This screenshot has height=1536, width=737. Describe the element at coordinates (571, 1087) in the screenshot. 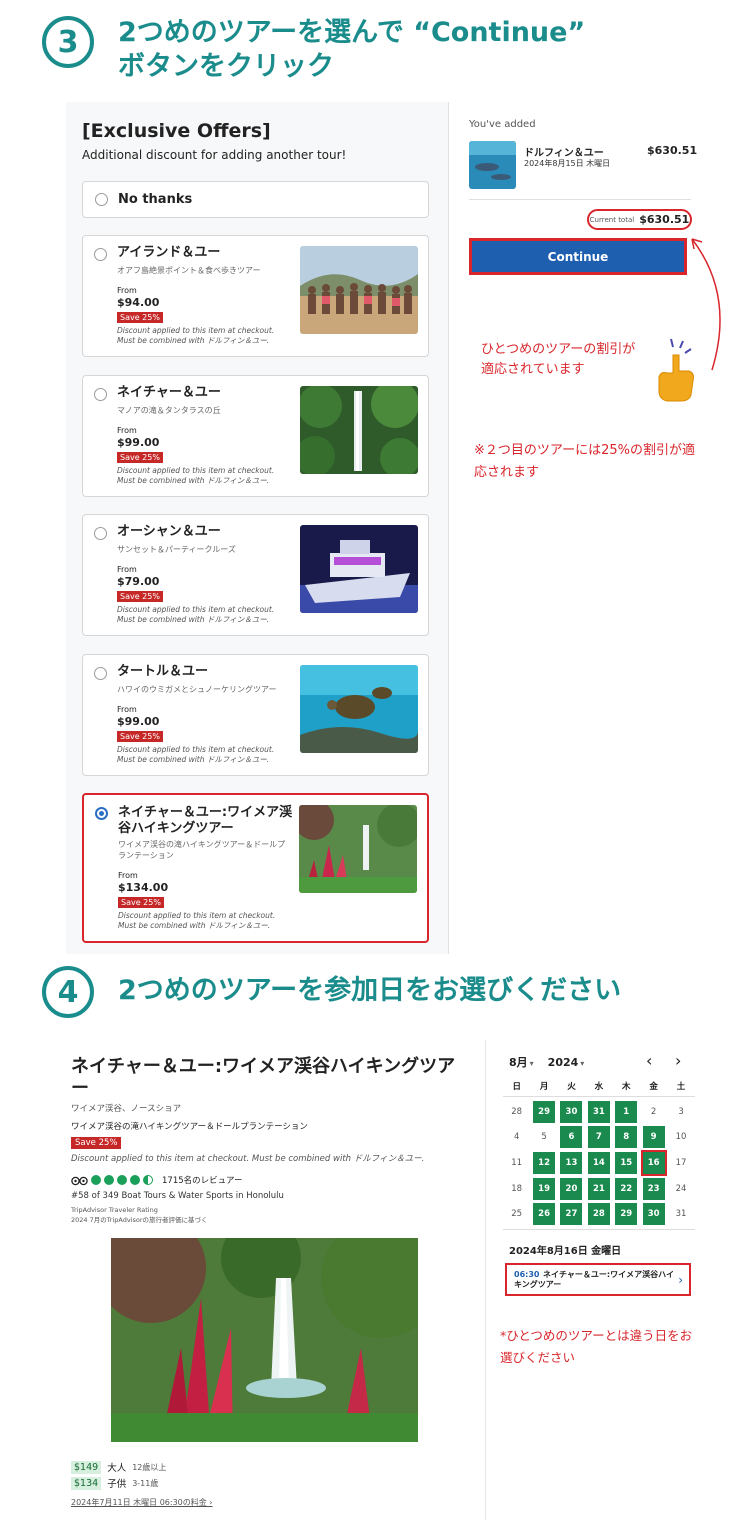

I see `weekday: 火` at that location.